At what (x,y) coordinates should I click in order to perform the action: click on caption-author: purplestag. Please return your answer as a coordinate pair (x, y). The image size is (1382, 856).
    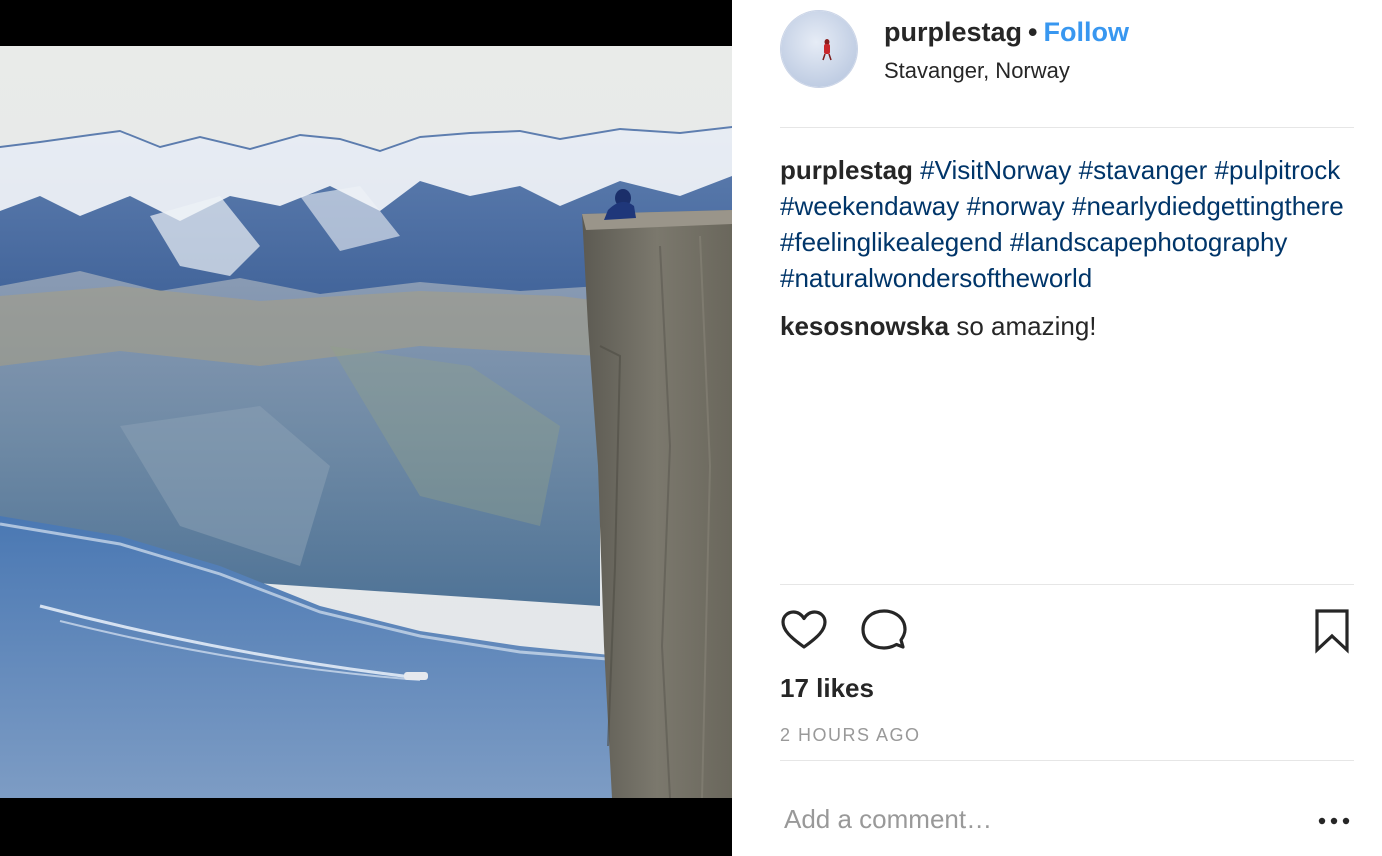
    Looking at the image, I should click on (846, 170).